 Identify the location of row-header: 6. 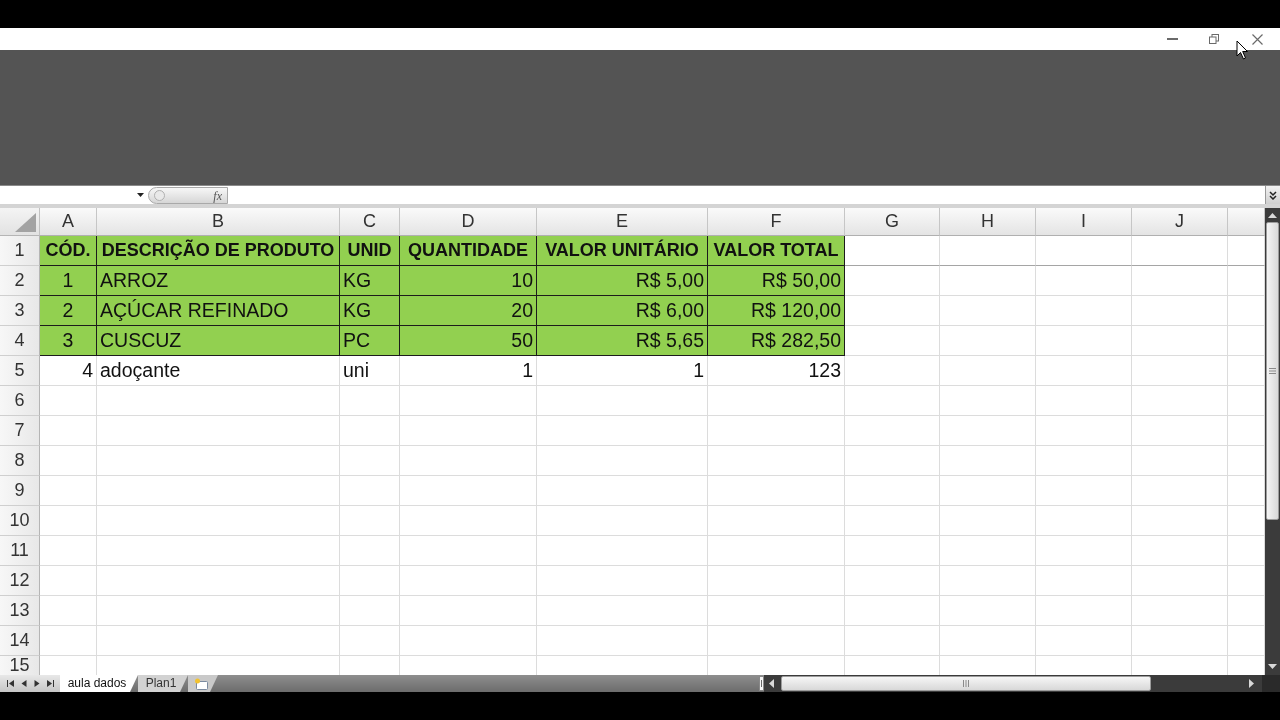
(20, 401).